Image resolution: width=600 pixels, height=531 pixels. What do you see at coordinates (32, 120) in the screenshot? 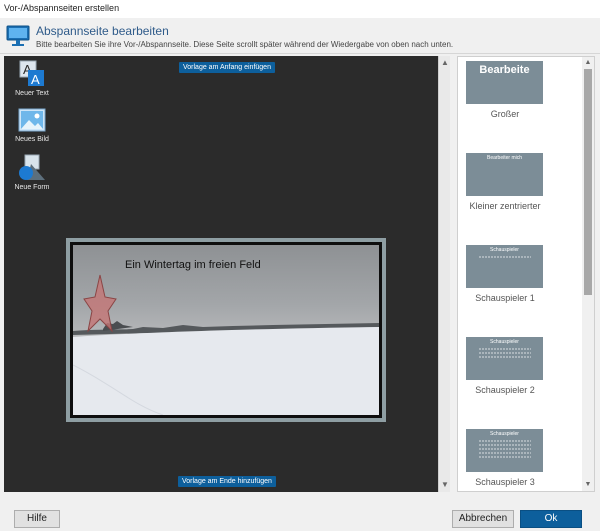
I see `image-icon` at bounding box center [32, 120].